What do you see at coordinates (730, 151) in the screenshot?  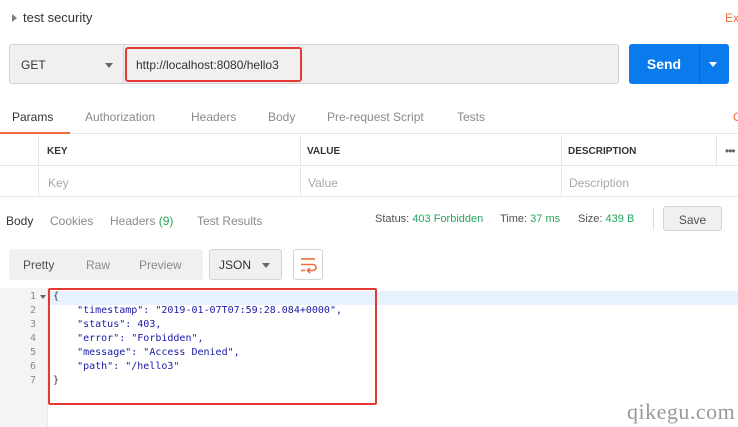 I see `more-icon: •••` at bounding box center [730, 151].